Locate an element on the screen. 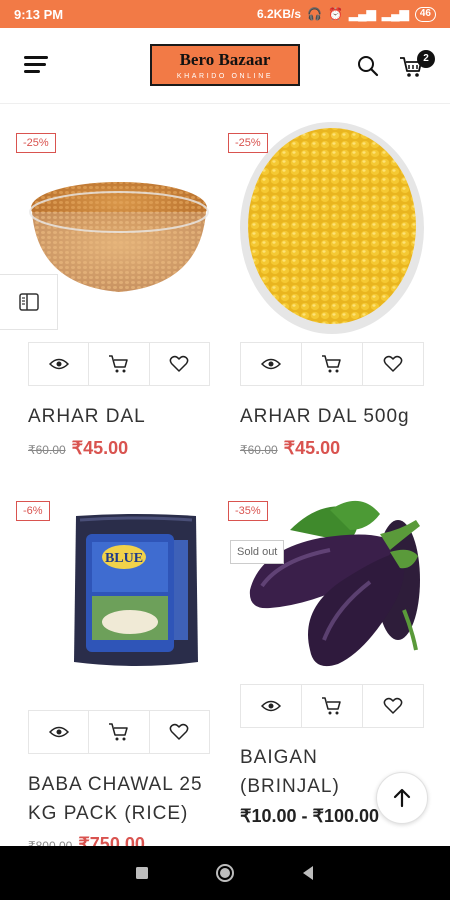  sold-out-badge: Sold out is located at coordinates (257, 552).